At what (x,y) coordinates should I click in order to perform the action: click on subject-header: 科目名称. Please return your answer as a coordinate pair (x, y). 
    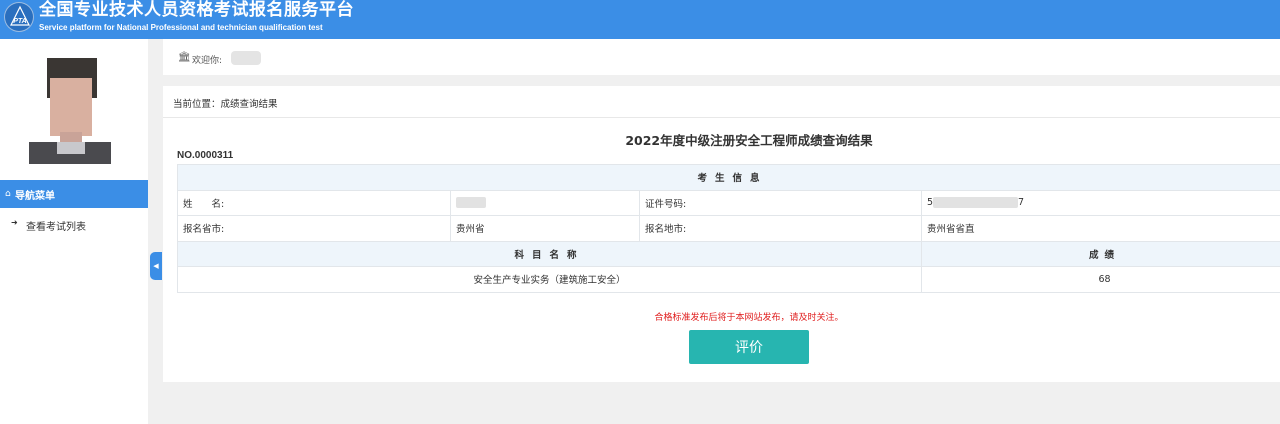
    Looking at the image, I should click on (549, 253).